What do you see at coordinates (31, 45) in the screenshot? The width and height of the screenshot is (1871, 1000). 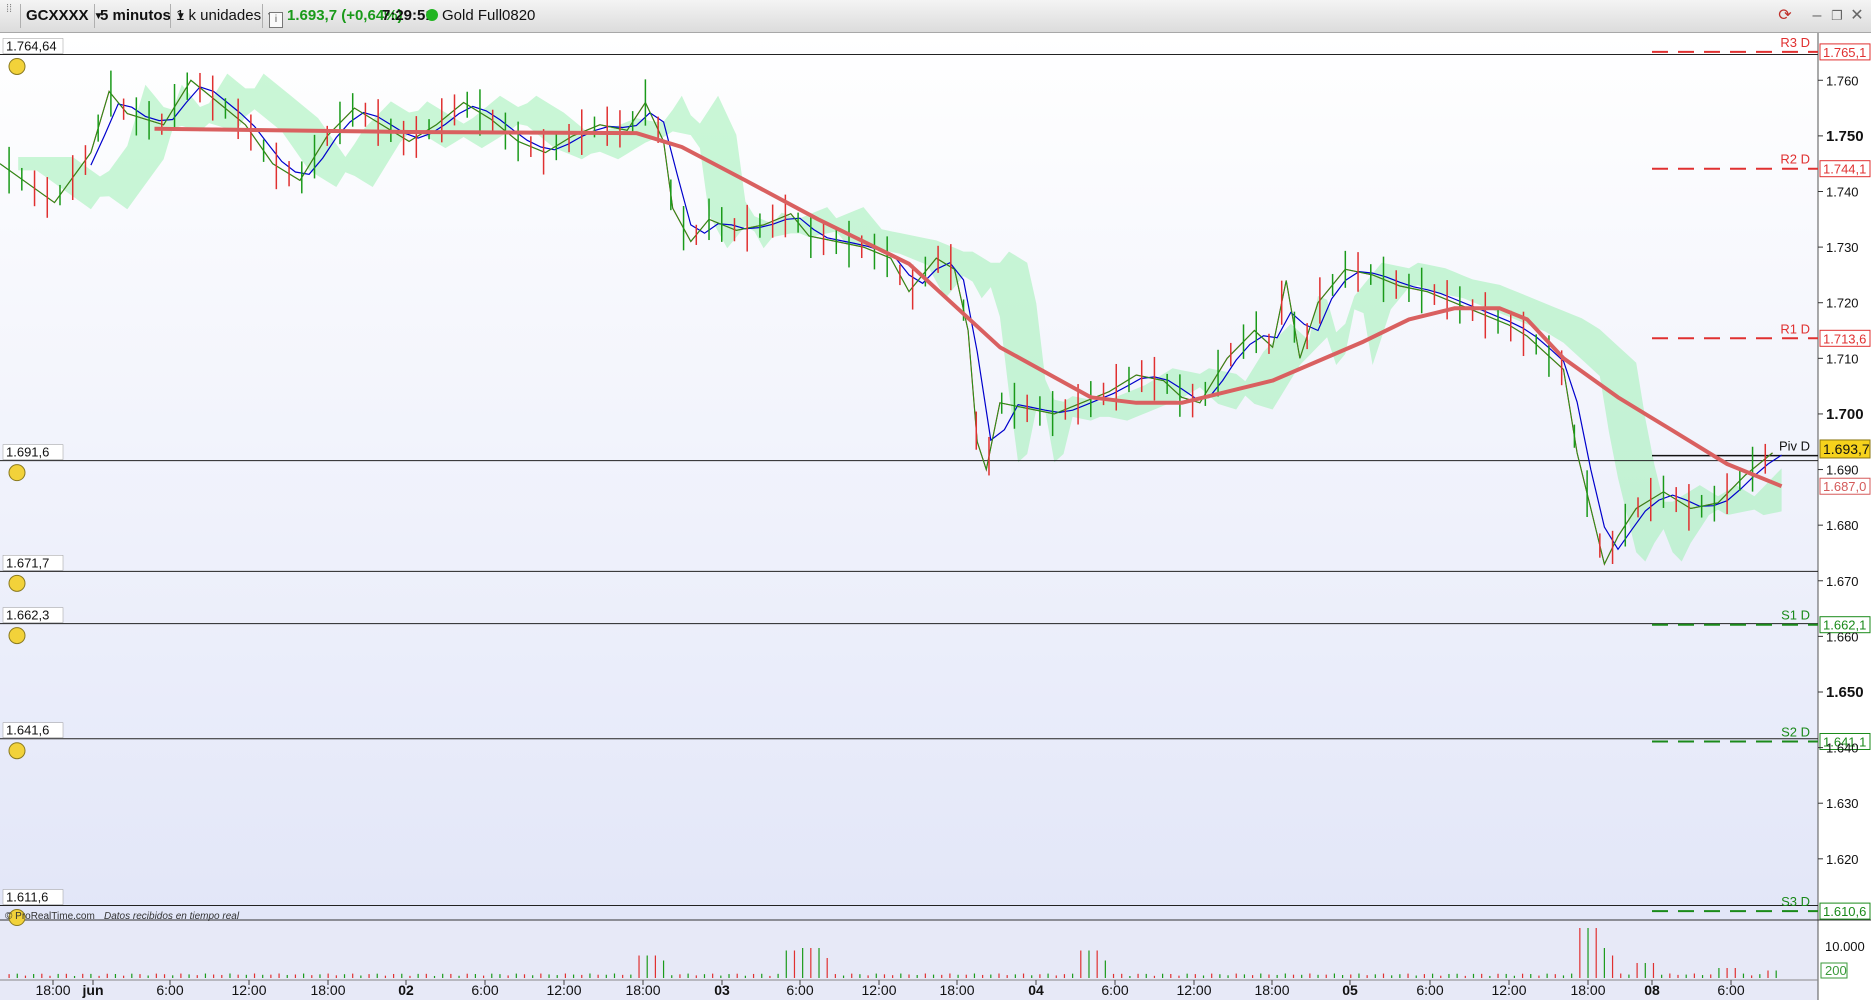 I see `alert-line-label: 1.764,64` at bounding box center [31, 45].